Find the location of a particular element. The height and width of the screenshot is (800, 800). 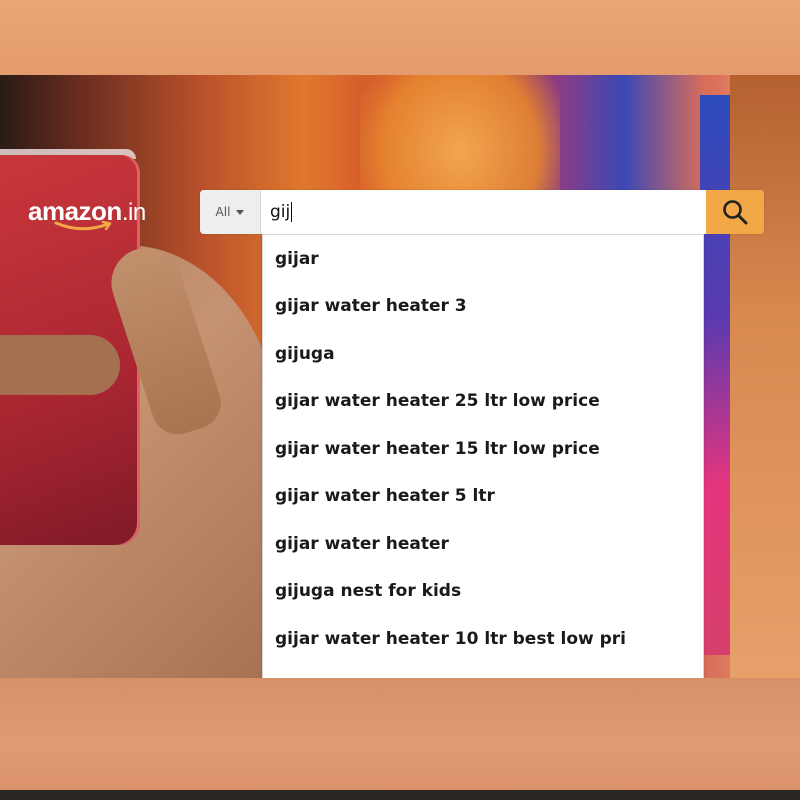

search-button is located at coordinates (735, 212).